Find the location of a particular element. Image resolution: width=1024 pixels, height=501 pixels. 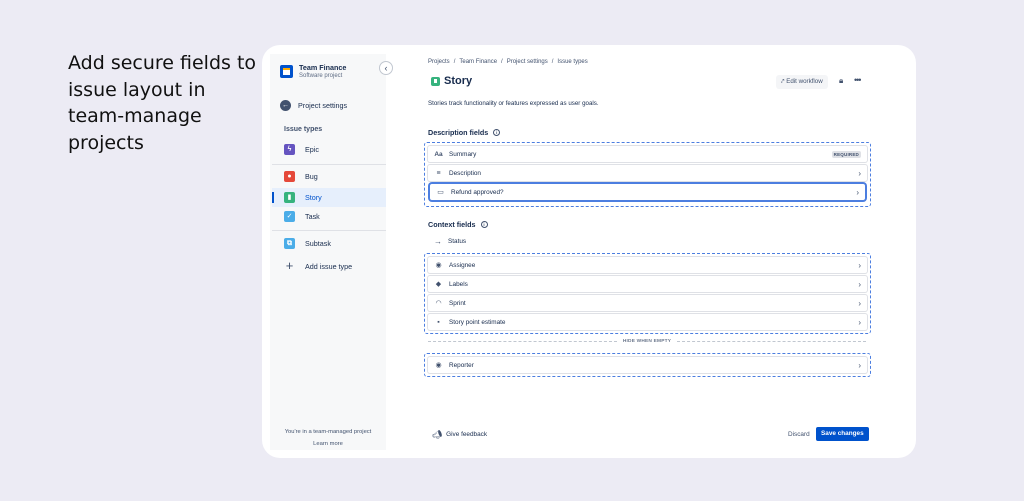

field-row-description: ≡ Description › is located at coordinates (647, 173).